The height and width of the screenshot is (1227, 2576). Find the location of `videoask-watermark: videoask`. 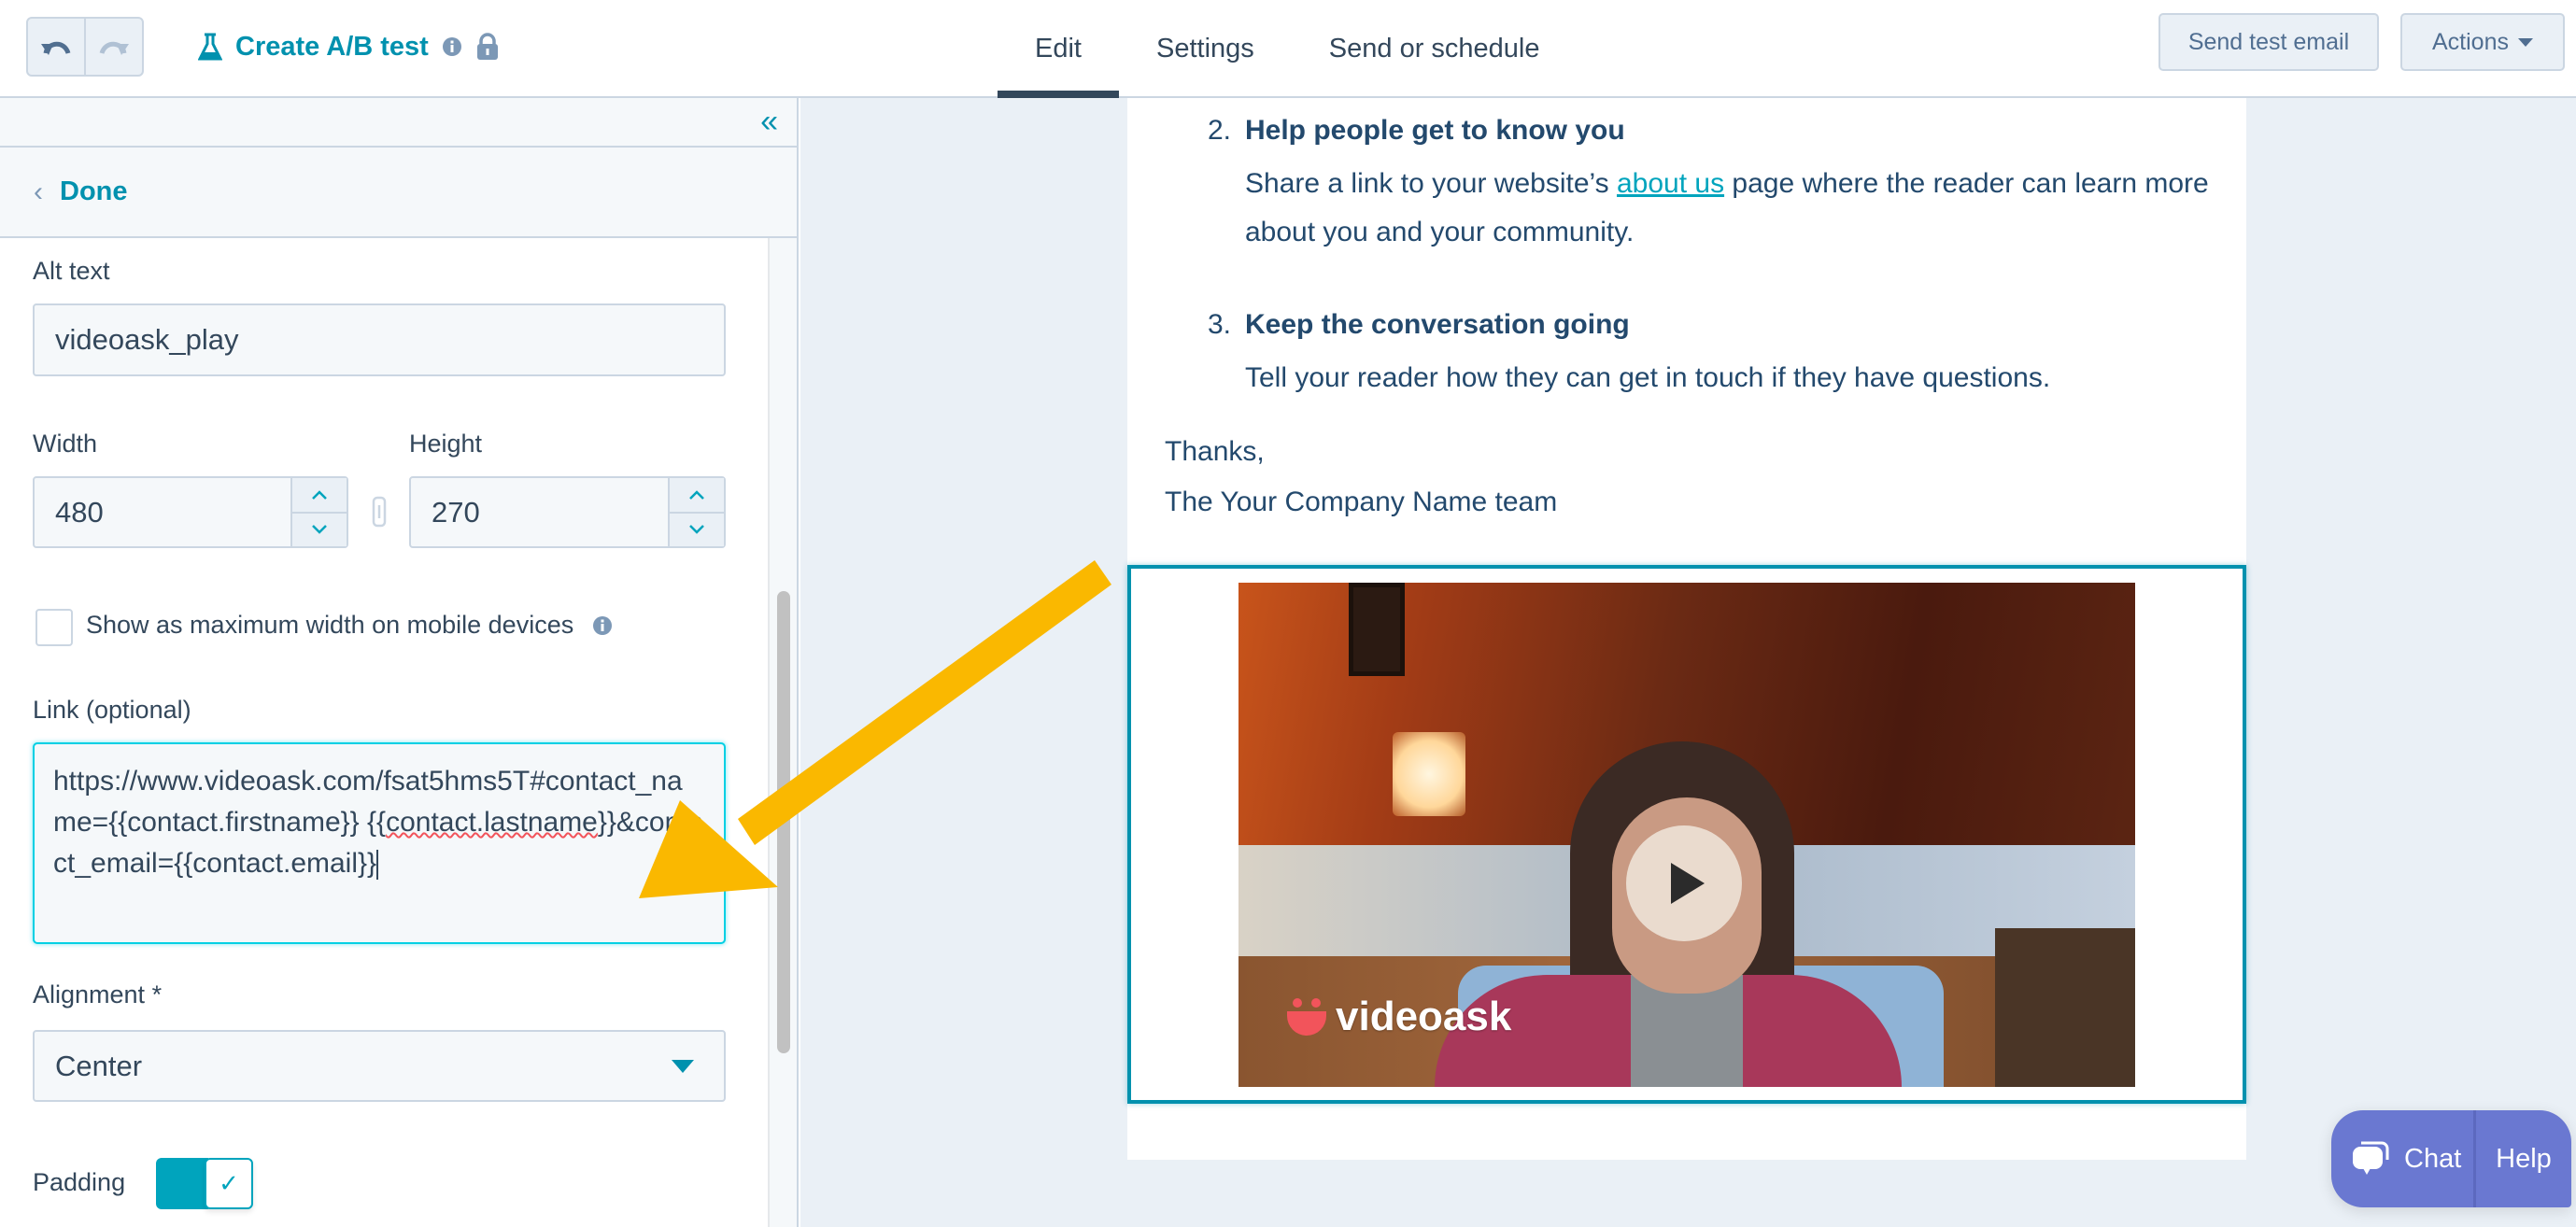

videoask-watermark: videoask is located at coordinates (1399, 1017).